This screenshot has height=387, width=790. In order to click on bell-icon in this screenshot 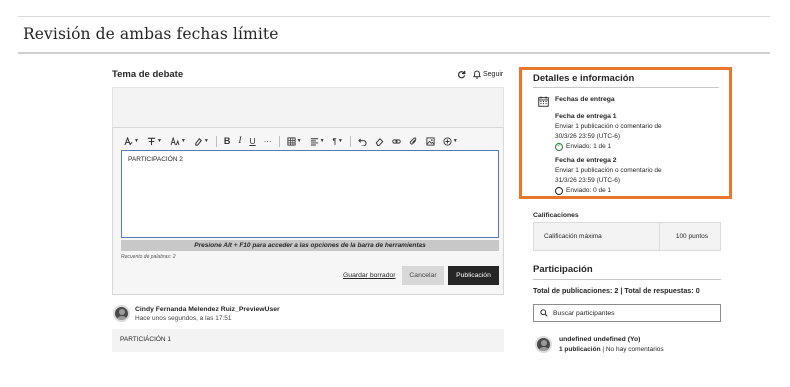, I will do `click(476, 74)`.